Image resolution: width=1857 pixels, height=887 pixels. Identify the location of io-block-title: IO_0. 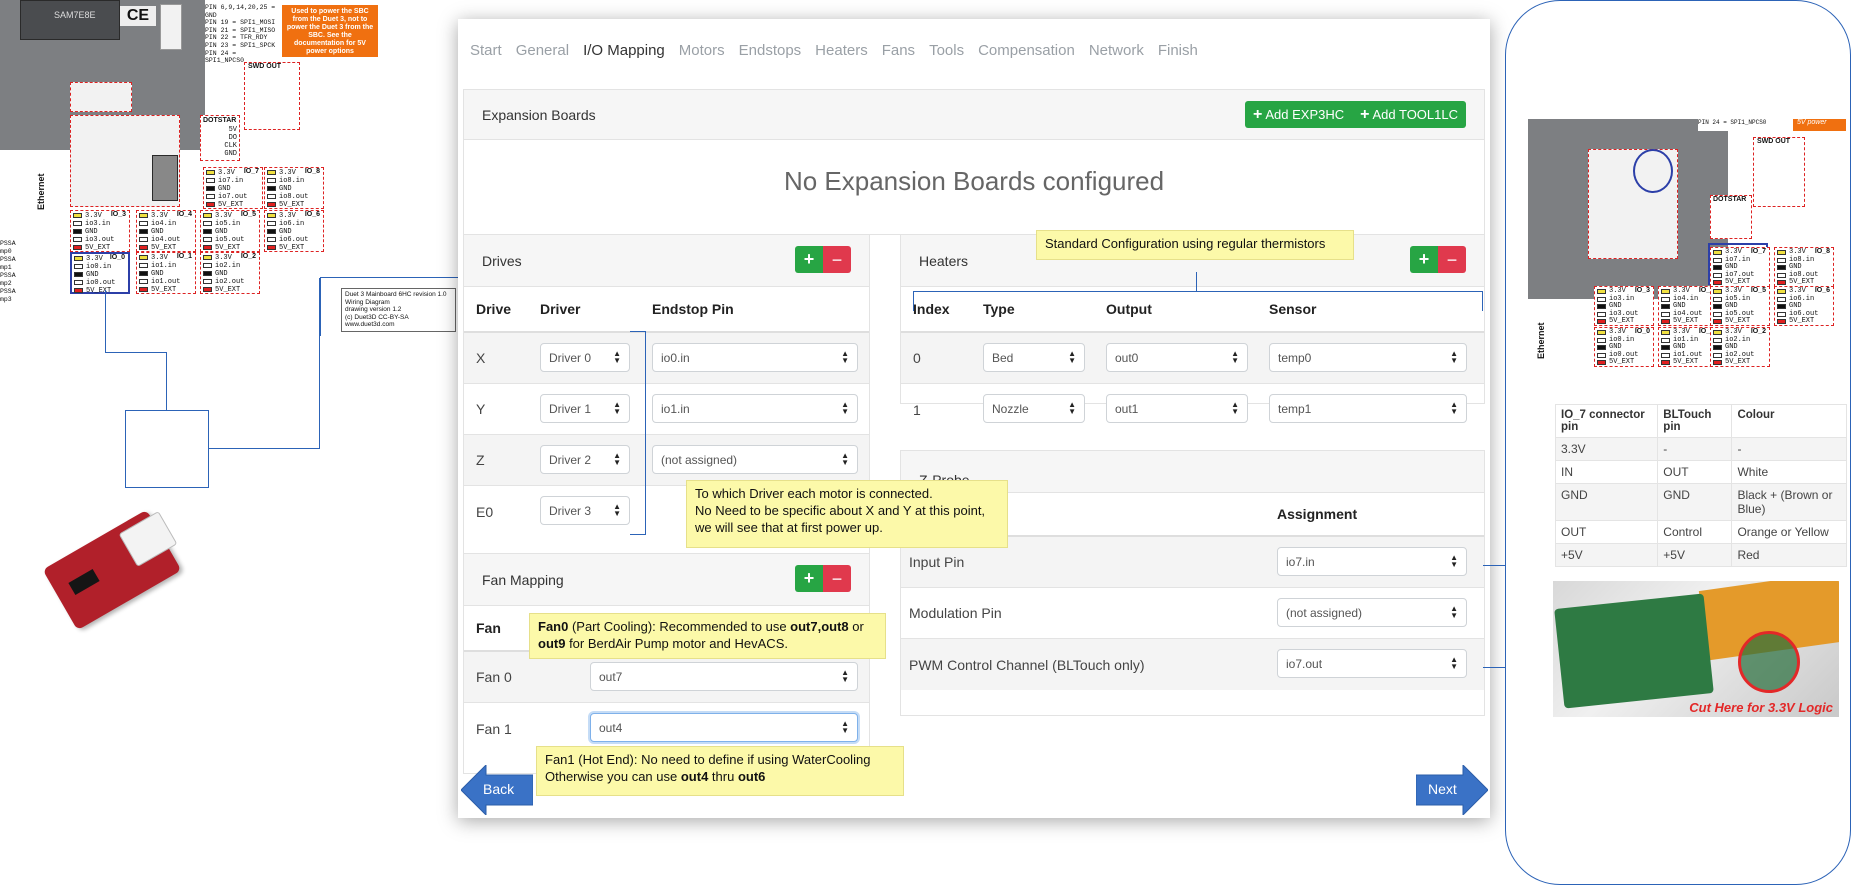
(117, 257).